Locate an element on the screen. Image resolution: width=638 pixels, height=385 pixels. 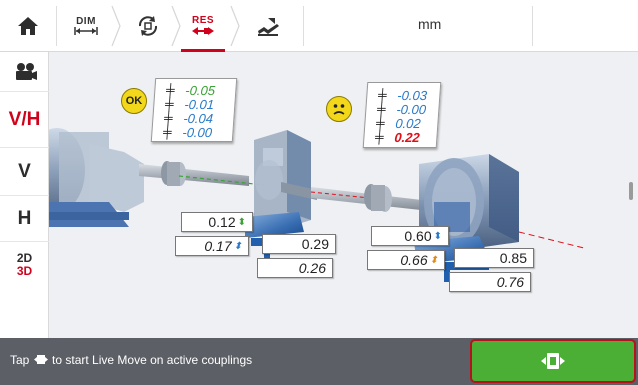
coupling-1-result-card: ╪ -0.05 ╪ -0.01 ╪ -0.04 ╪ -0.00 is located at coordinates (194, 110).